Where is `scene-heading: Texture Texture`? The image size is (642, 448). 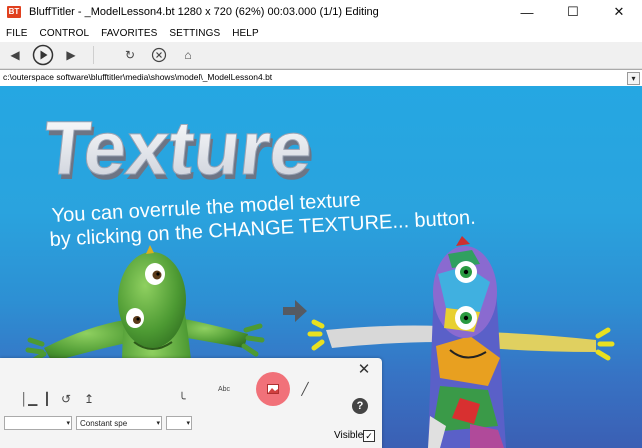 scene-heading: Texture Texture is located at coordinates (178, 151).